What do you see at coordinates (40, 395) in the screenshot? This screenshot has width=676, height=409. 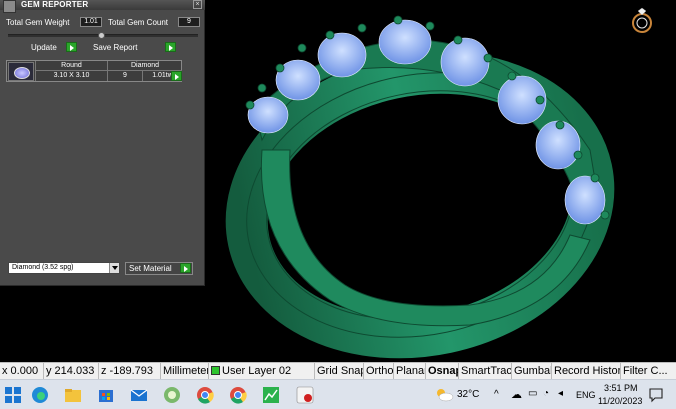 I see `edge-browser-icon` at bounding box center [40, 395].